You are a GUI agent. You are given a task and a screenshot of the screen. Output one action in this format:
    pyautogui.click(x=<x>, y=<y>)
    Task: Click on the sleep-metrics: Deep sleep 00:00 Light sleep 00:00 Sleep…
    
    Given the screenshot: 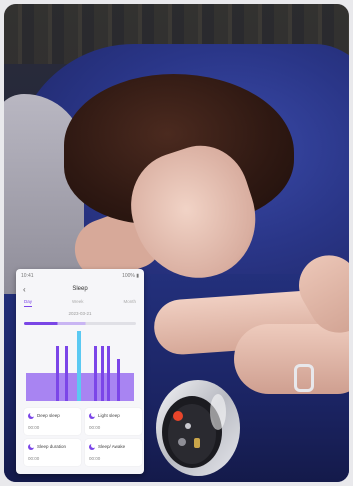 What is the action you would take?
    pyautogui.click(x=83, y=437)
    